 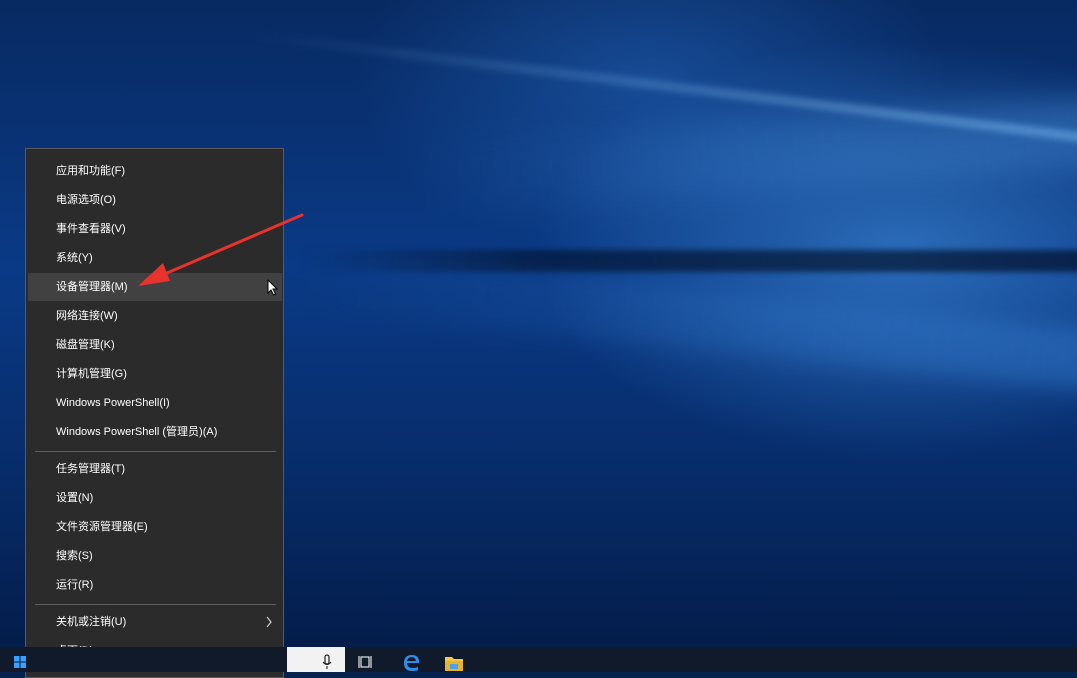 I want to click on menu-item-file-explorer: 文件资源管理器(E), so click(x=155, y=527).